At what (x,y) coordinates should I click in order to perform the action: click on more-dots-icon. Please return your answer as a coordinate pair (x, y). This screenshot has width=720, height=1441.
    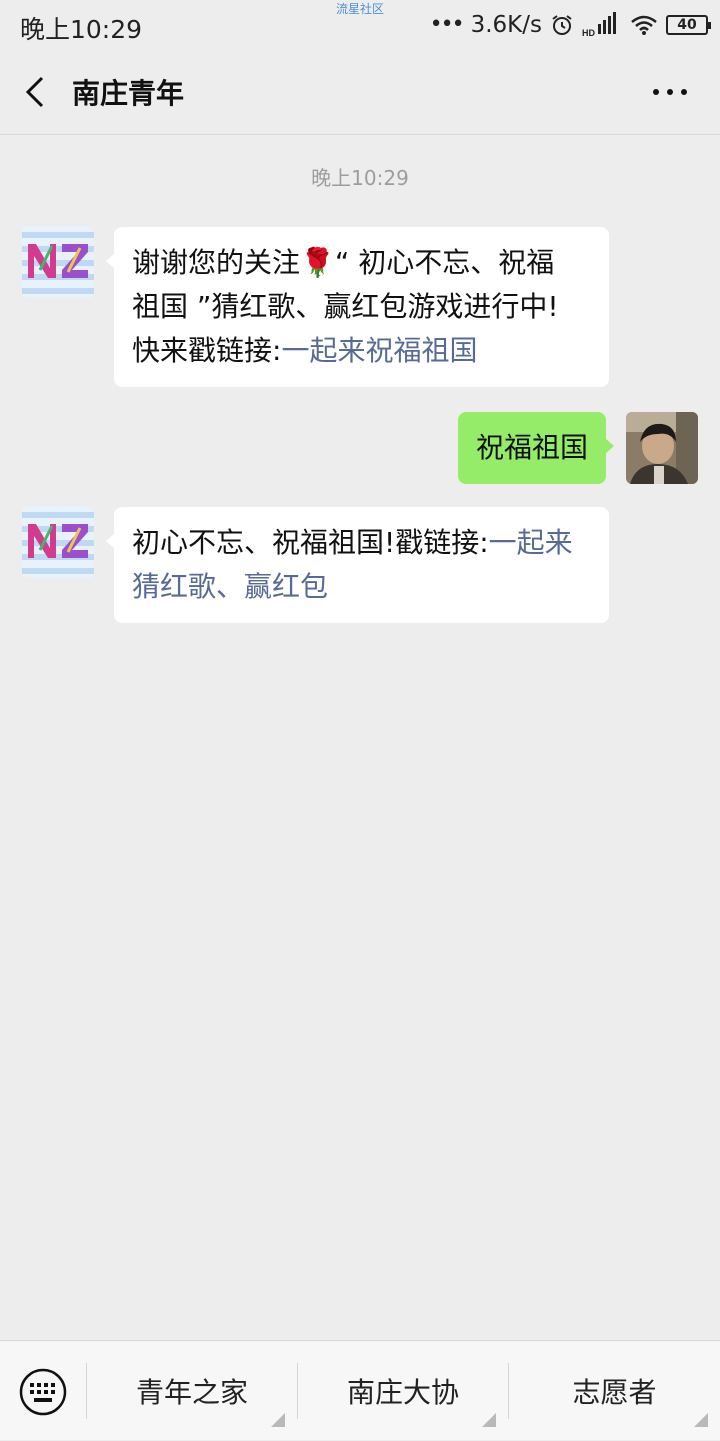
    Looking at the image, I should click on (670, 92).